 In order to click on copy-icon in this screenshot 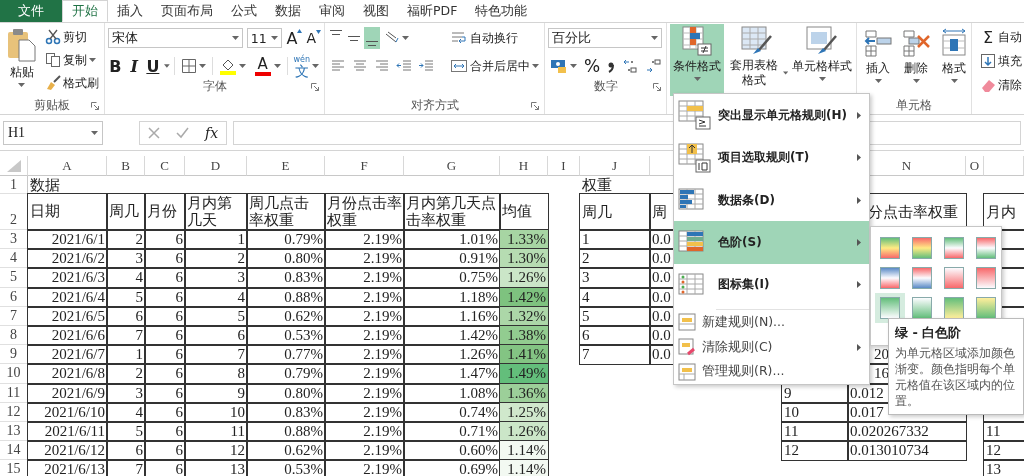, I will do `click(53, 60)`.